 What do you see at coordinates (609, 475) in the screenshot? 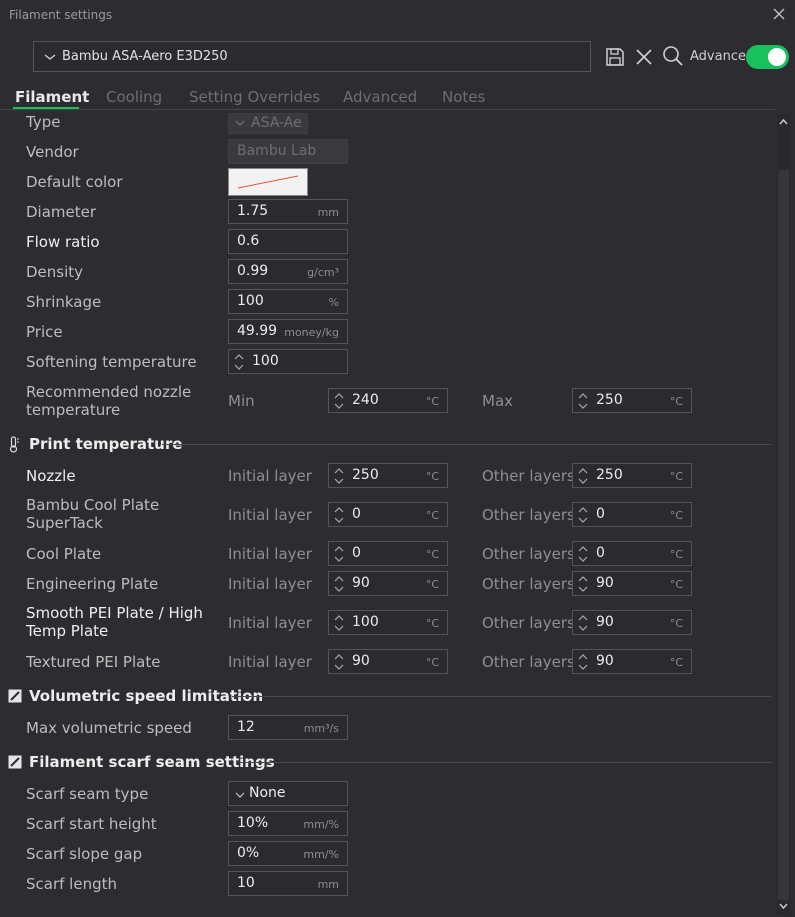
I see `other-layers-temp-value: 250` at bounding box center [609, 475].